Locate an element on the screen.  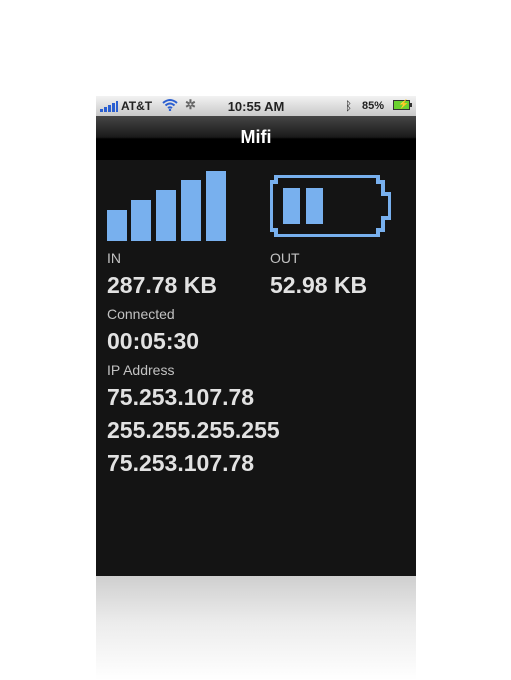
battery-percent: 85% is located at coordinates (373, 106).